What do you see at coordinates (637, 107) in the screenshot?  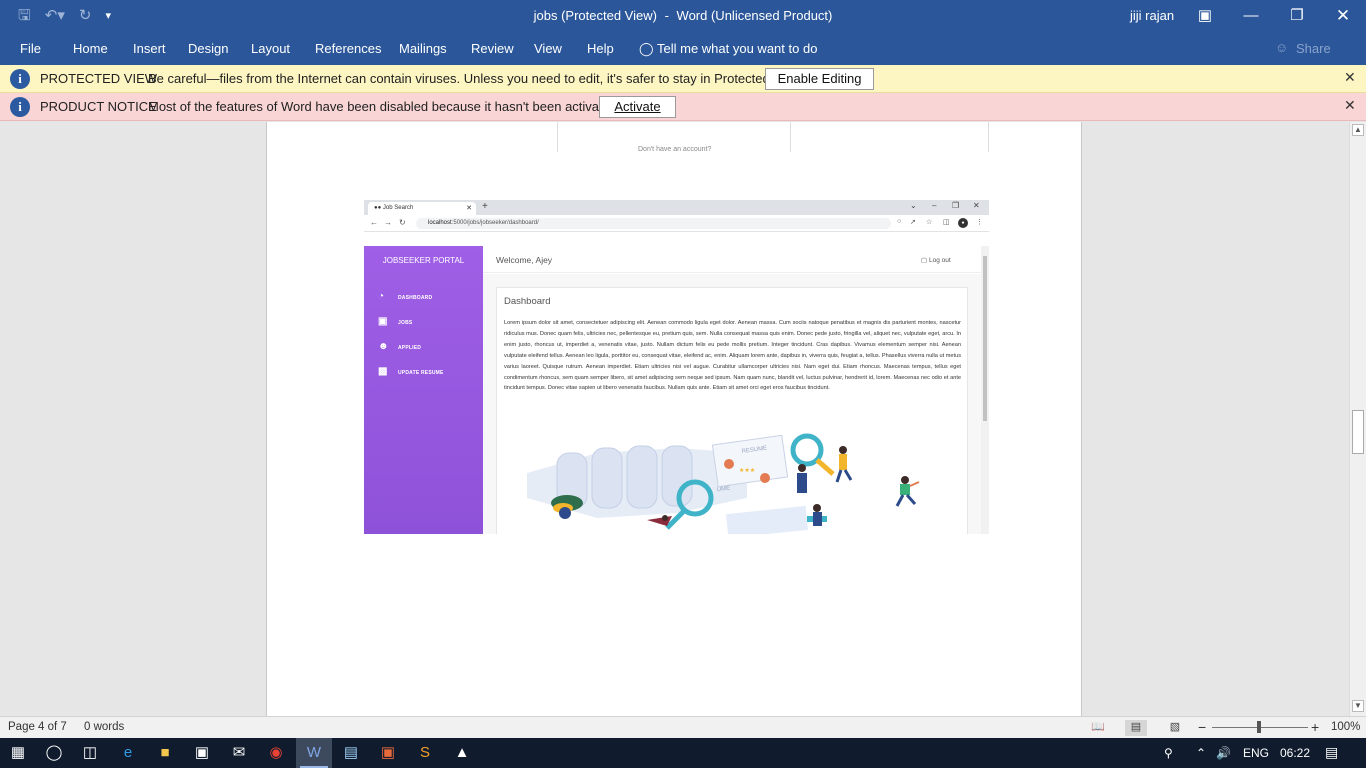 I see `activate-button: Activate` at bounding box center [637, 107].